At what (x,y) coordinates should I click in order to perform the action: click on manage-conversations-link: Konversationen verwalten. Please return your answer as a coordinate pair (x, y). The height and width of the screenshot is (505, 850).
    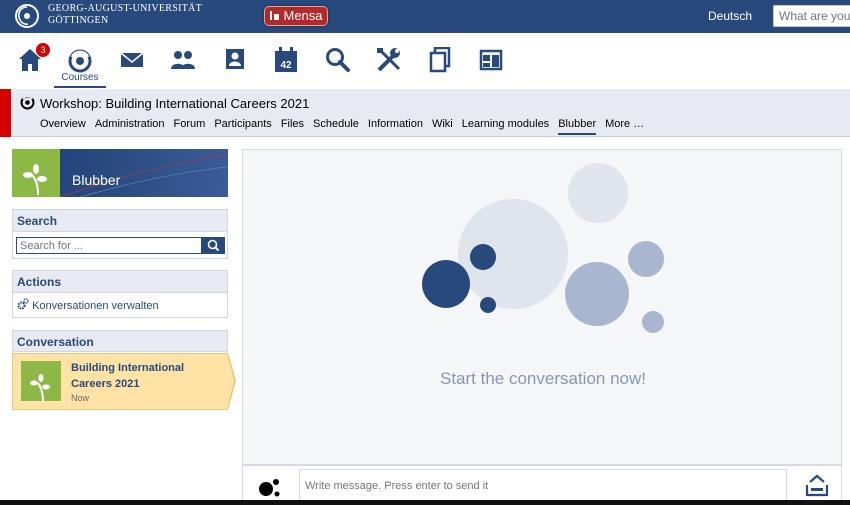
    Looking at the image, I should click on (88, 305).